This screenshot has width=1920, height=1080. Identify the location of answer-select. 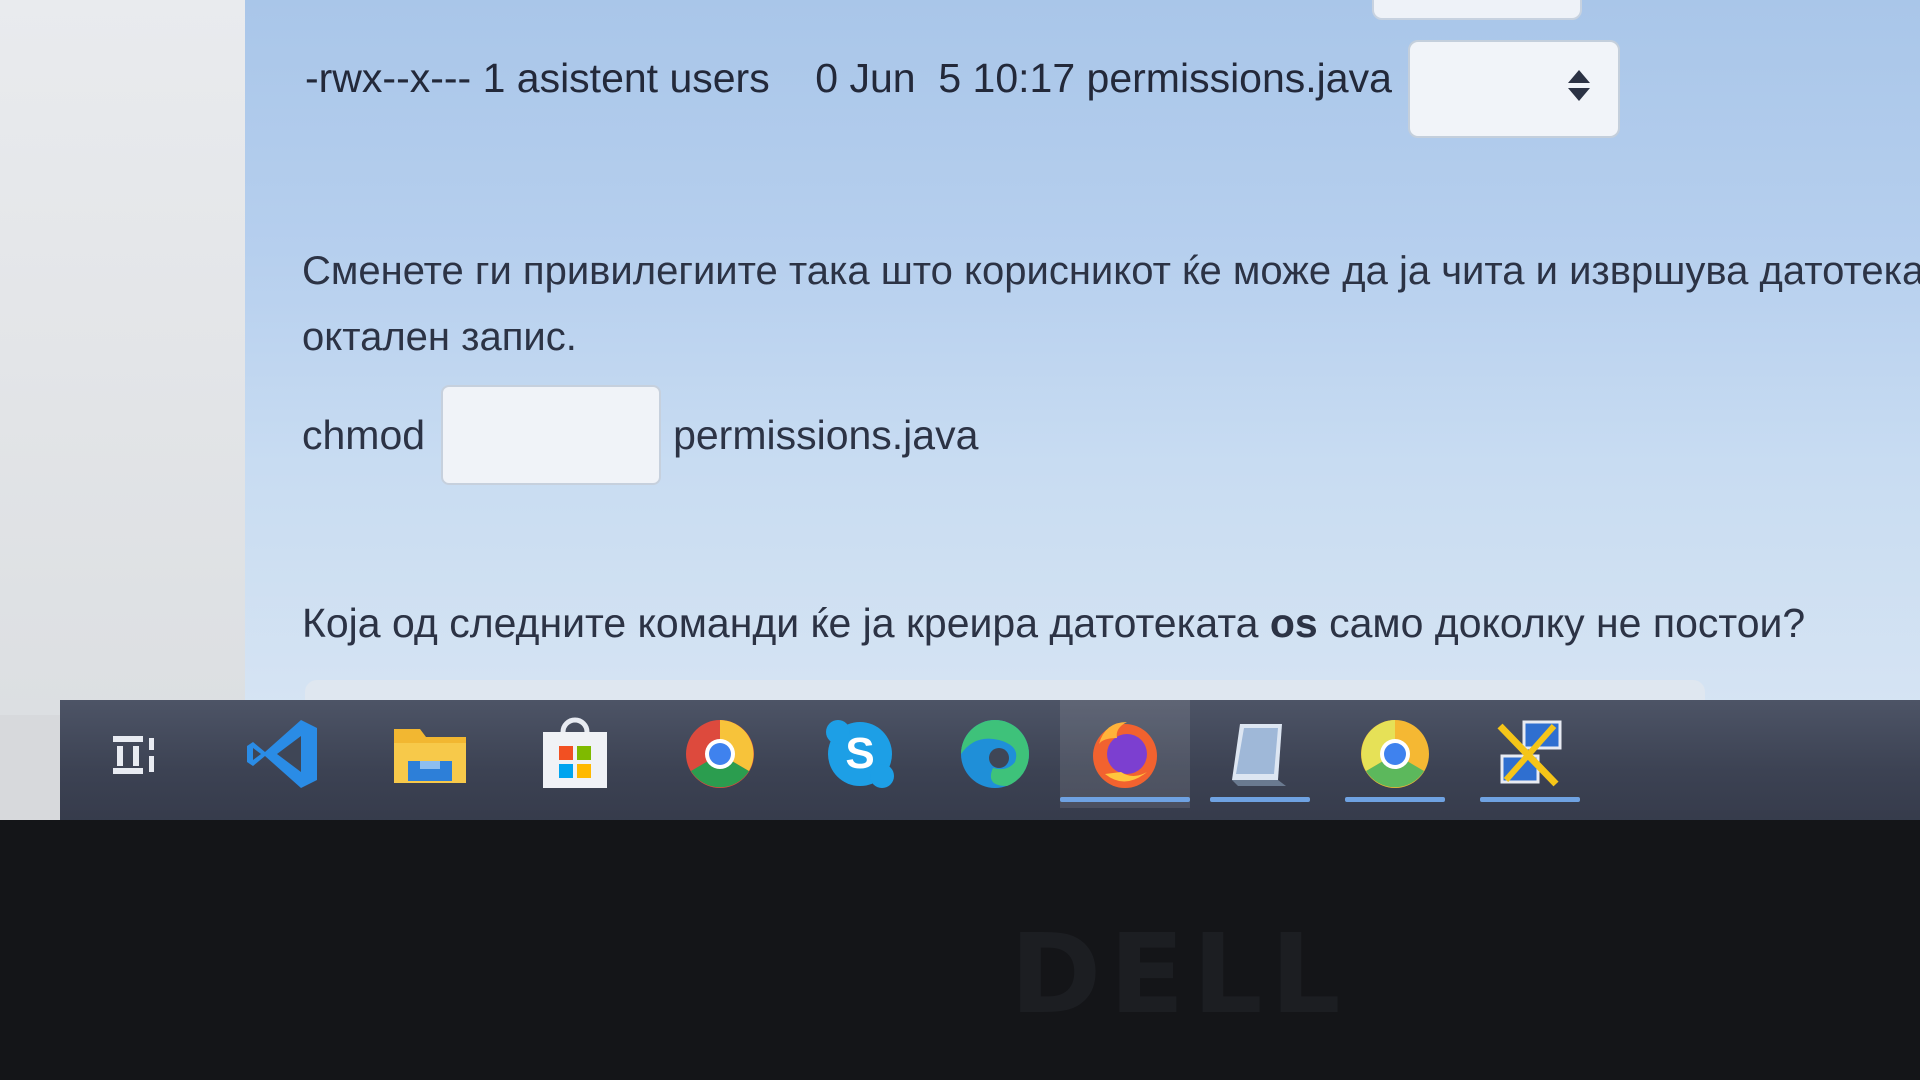
(1514, 89).